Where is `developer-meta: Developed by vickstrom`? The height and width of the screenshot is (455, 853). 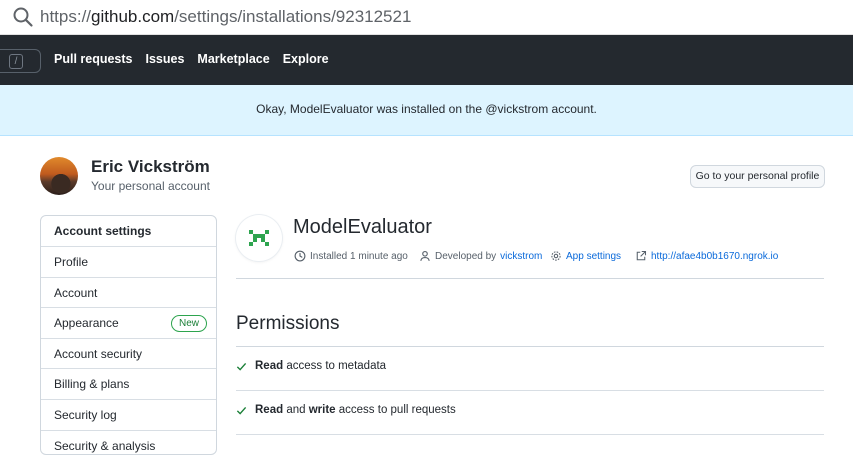
developer-meta: Developed by vickstrom is located at coordinates (480, 256).